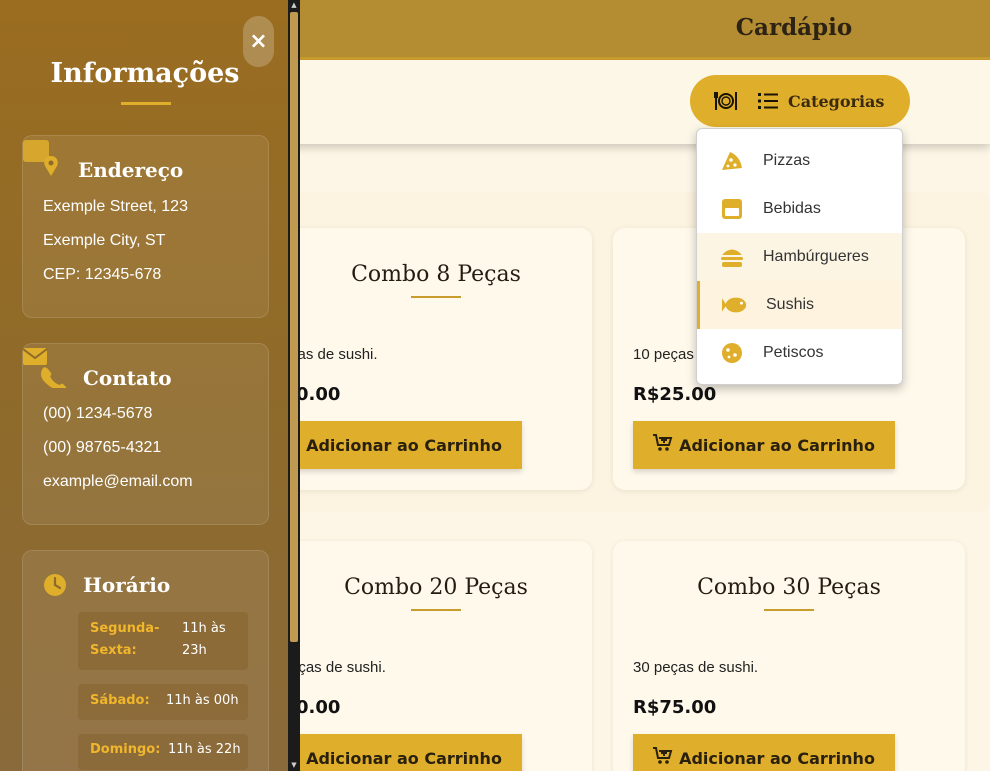 The image size is (990, 771). What do you see at coordinates (836, 101) in the screenshot?
I see `categories-label: Categorias` at bounding box center [836, 101].